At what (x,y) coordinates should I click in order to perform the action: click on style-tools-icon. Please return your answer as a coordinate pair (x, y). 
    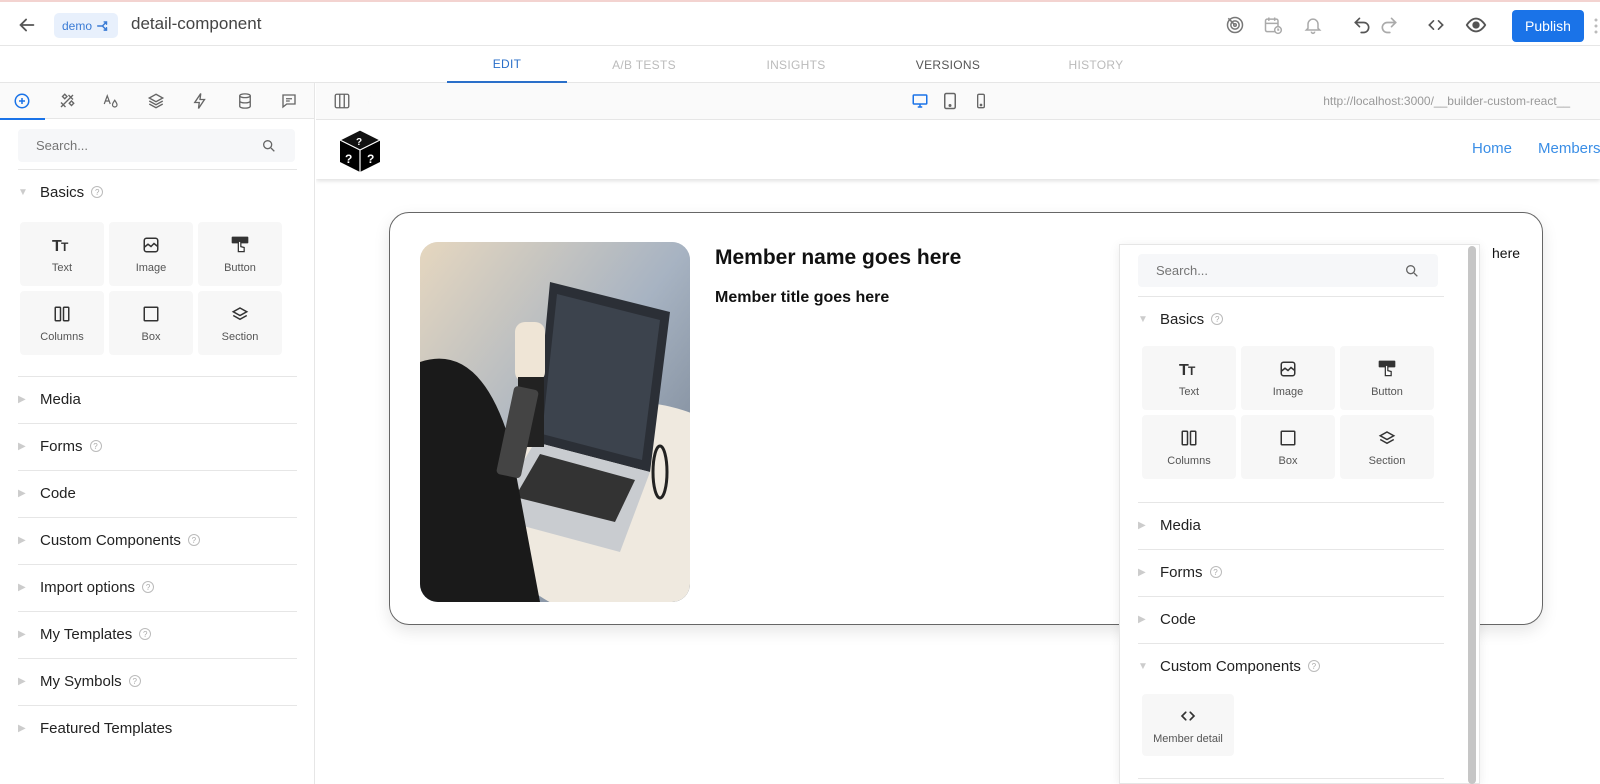
    Looking at the image, I should click on (67, 101).